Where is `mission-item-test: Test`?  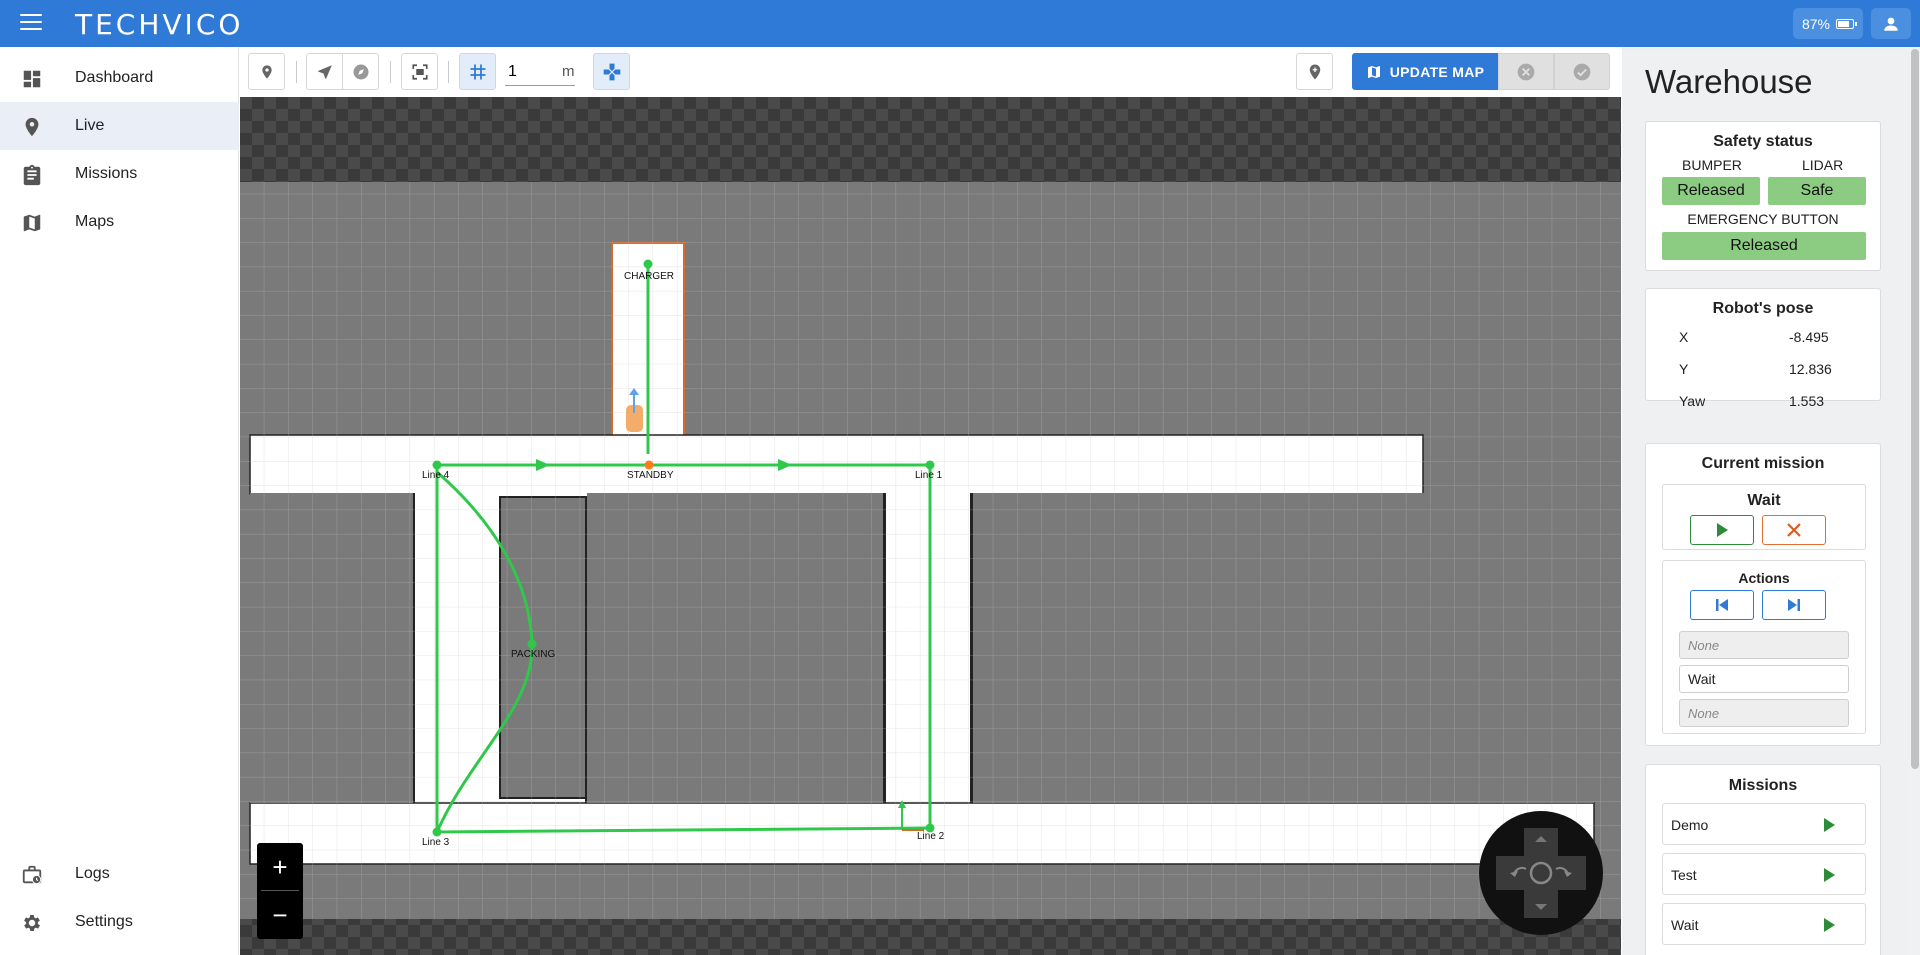 mission-item-test: Test is located at coordinates (1764, 874).